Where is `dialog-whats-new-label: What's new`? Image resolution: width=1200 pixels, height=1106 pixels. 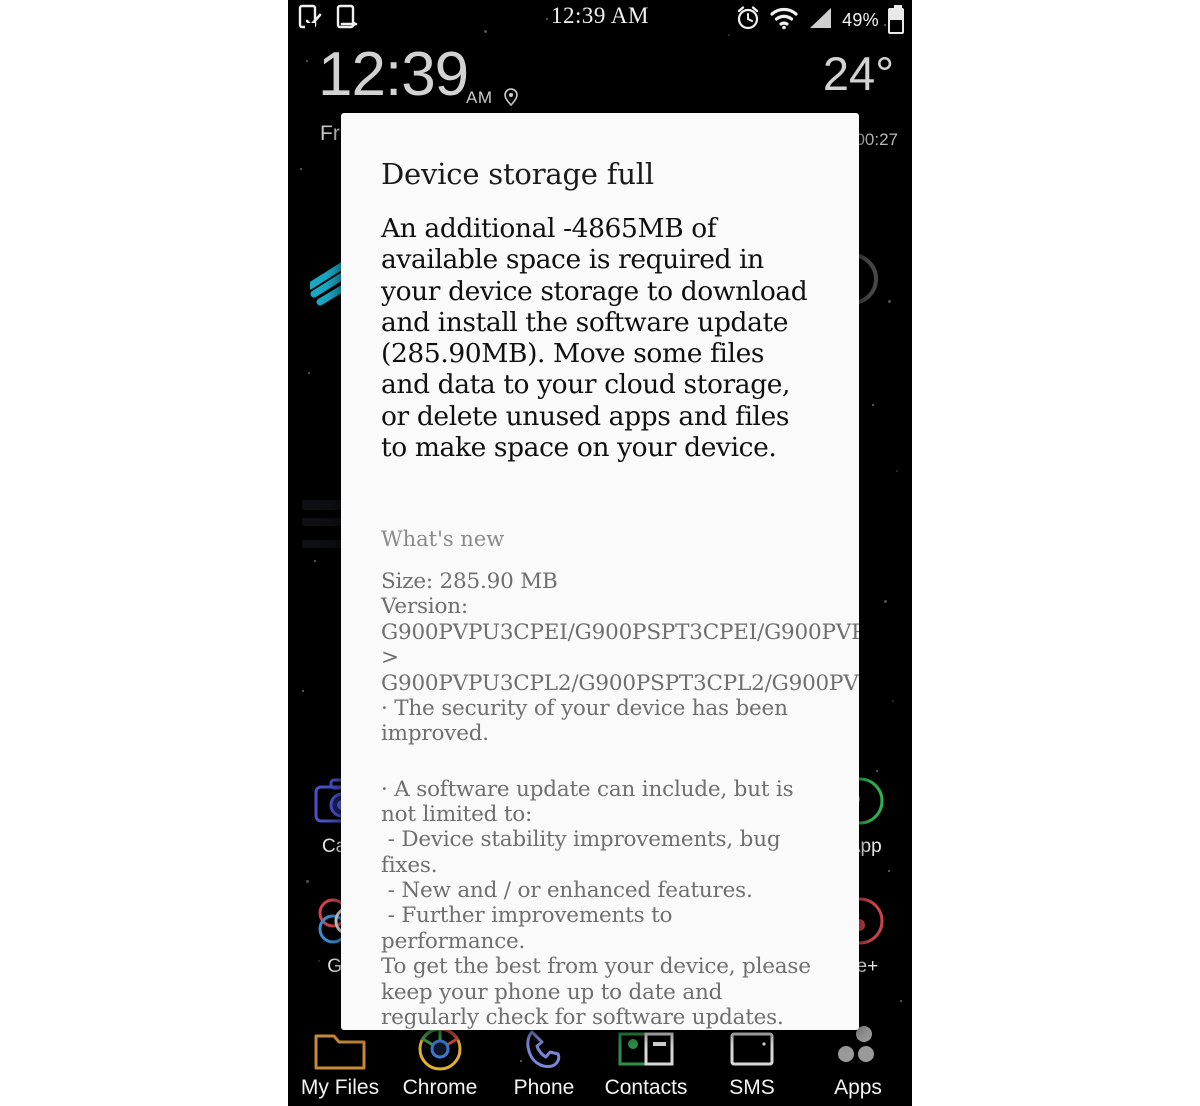
dialog-whats-new-label: What's new is located at coordinates (443, 539).